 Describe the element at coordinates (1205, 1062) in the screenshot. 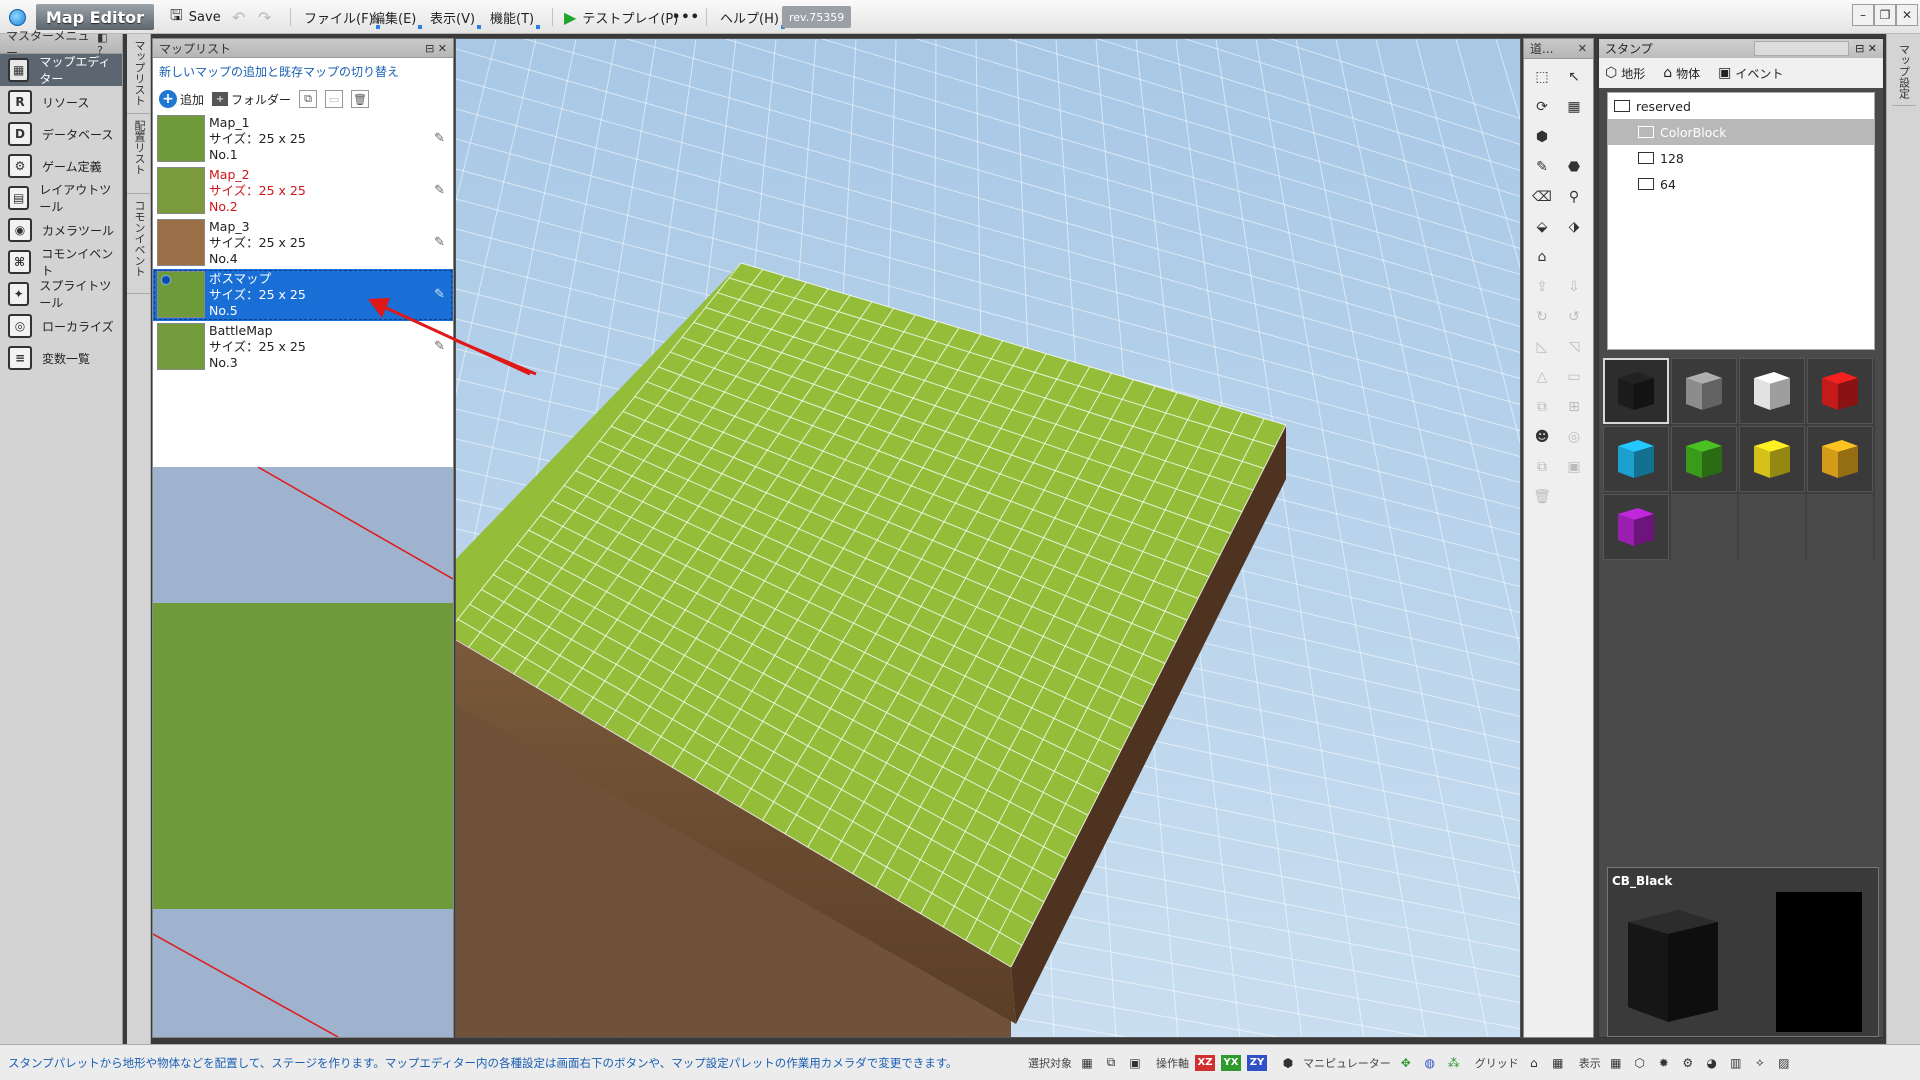

I see `axis-xz-button: XZ` at that location.